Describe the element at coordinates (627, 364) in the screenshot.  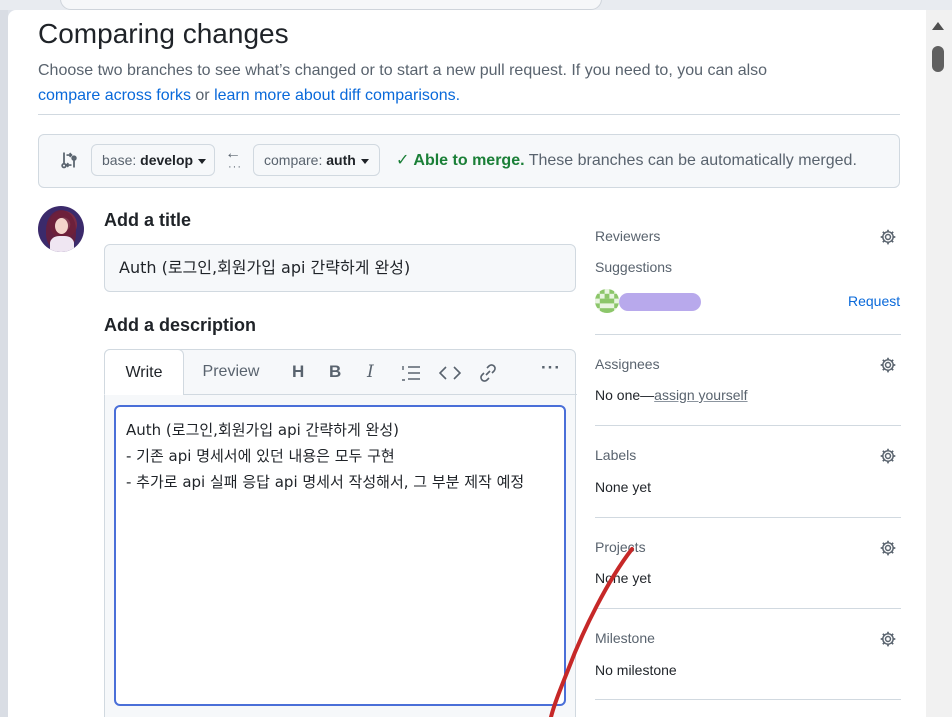
I see `assignees-title: Assignees` at that location.